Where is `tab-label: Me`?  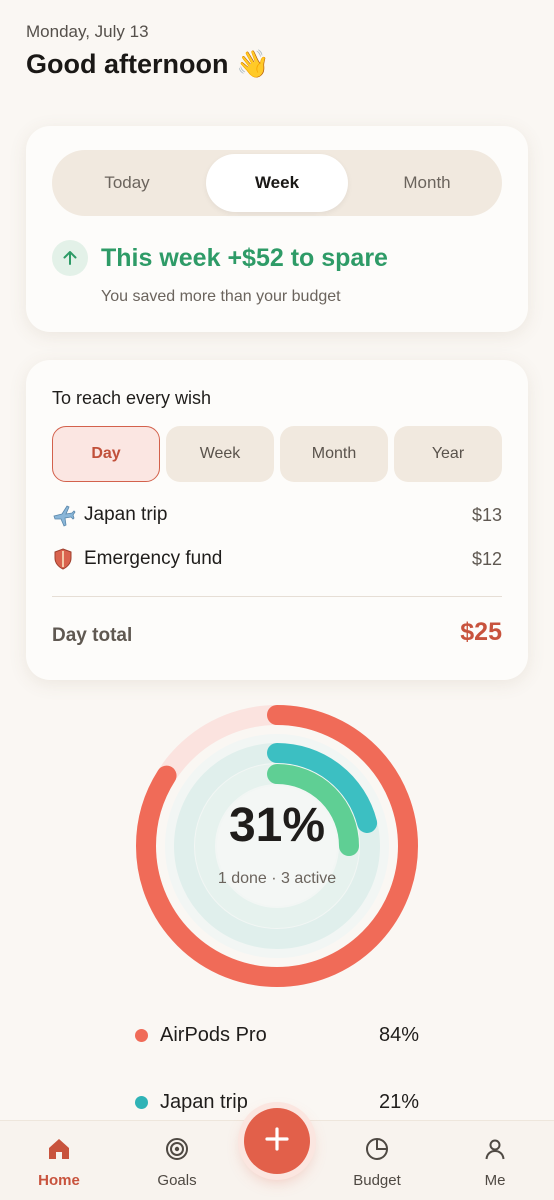 tab-label: Me is located at coordinates (495, 1180).